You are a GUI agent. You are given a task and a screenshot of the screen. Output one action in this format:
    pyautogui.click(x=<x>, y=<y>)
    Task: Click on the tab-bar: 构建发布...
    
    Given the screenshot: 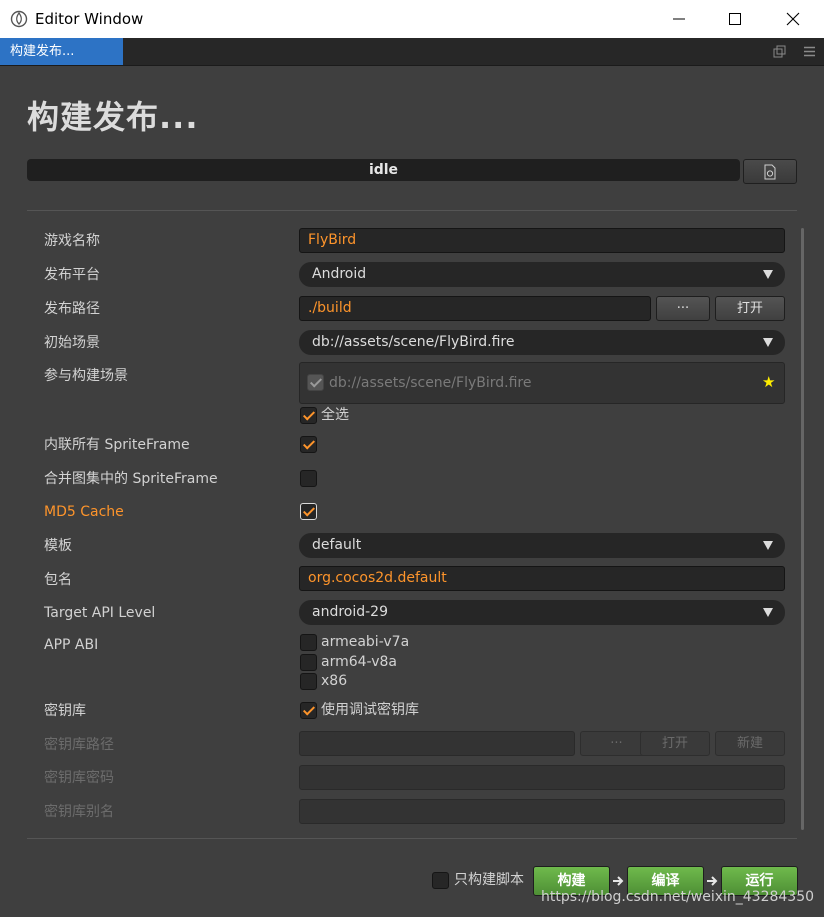 What is the action you would take?
    pyautogui.click(x=412, y=52)
    